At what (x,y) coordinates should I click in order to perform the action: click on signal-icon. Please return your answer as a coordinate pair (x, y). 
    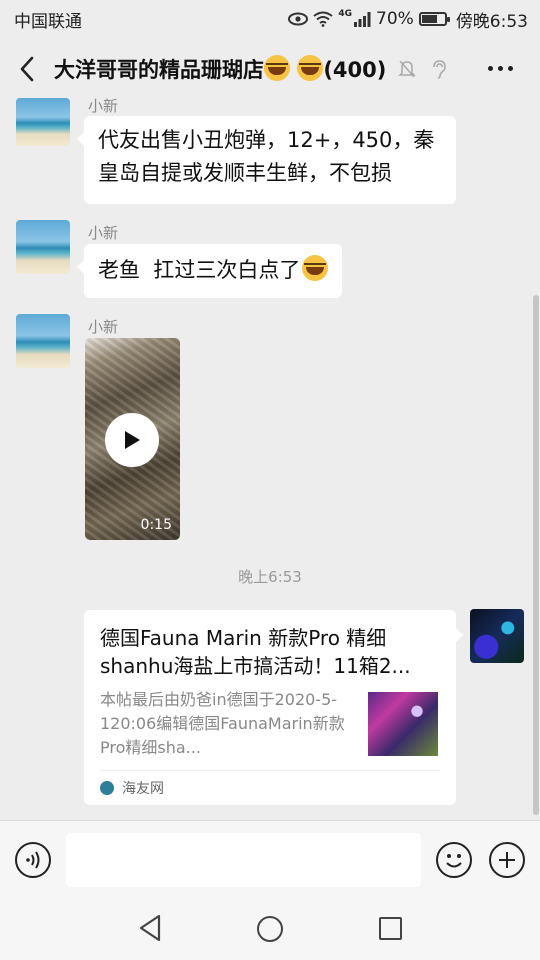
    Looking at the image, I should click on (362, 19).